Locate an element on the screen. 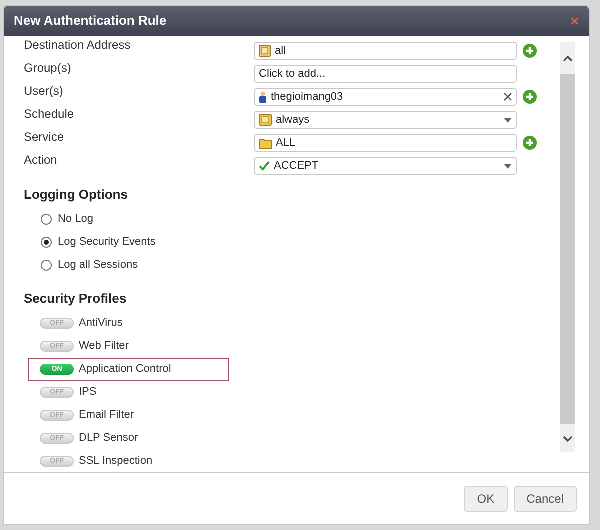 This screenshot has width=600, height=530. dialog-button: Cancel is located at coordinates (545, 499).